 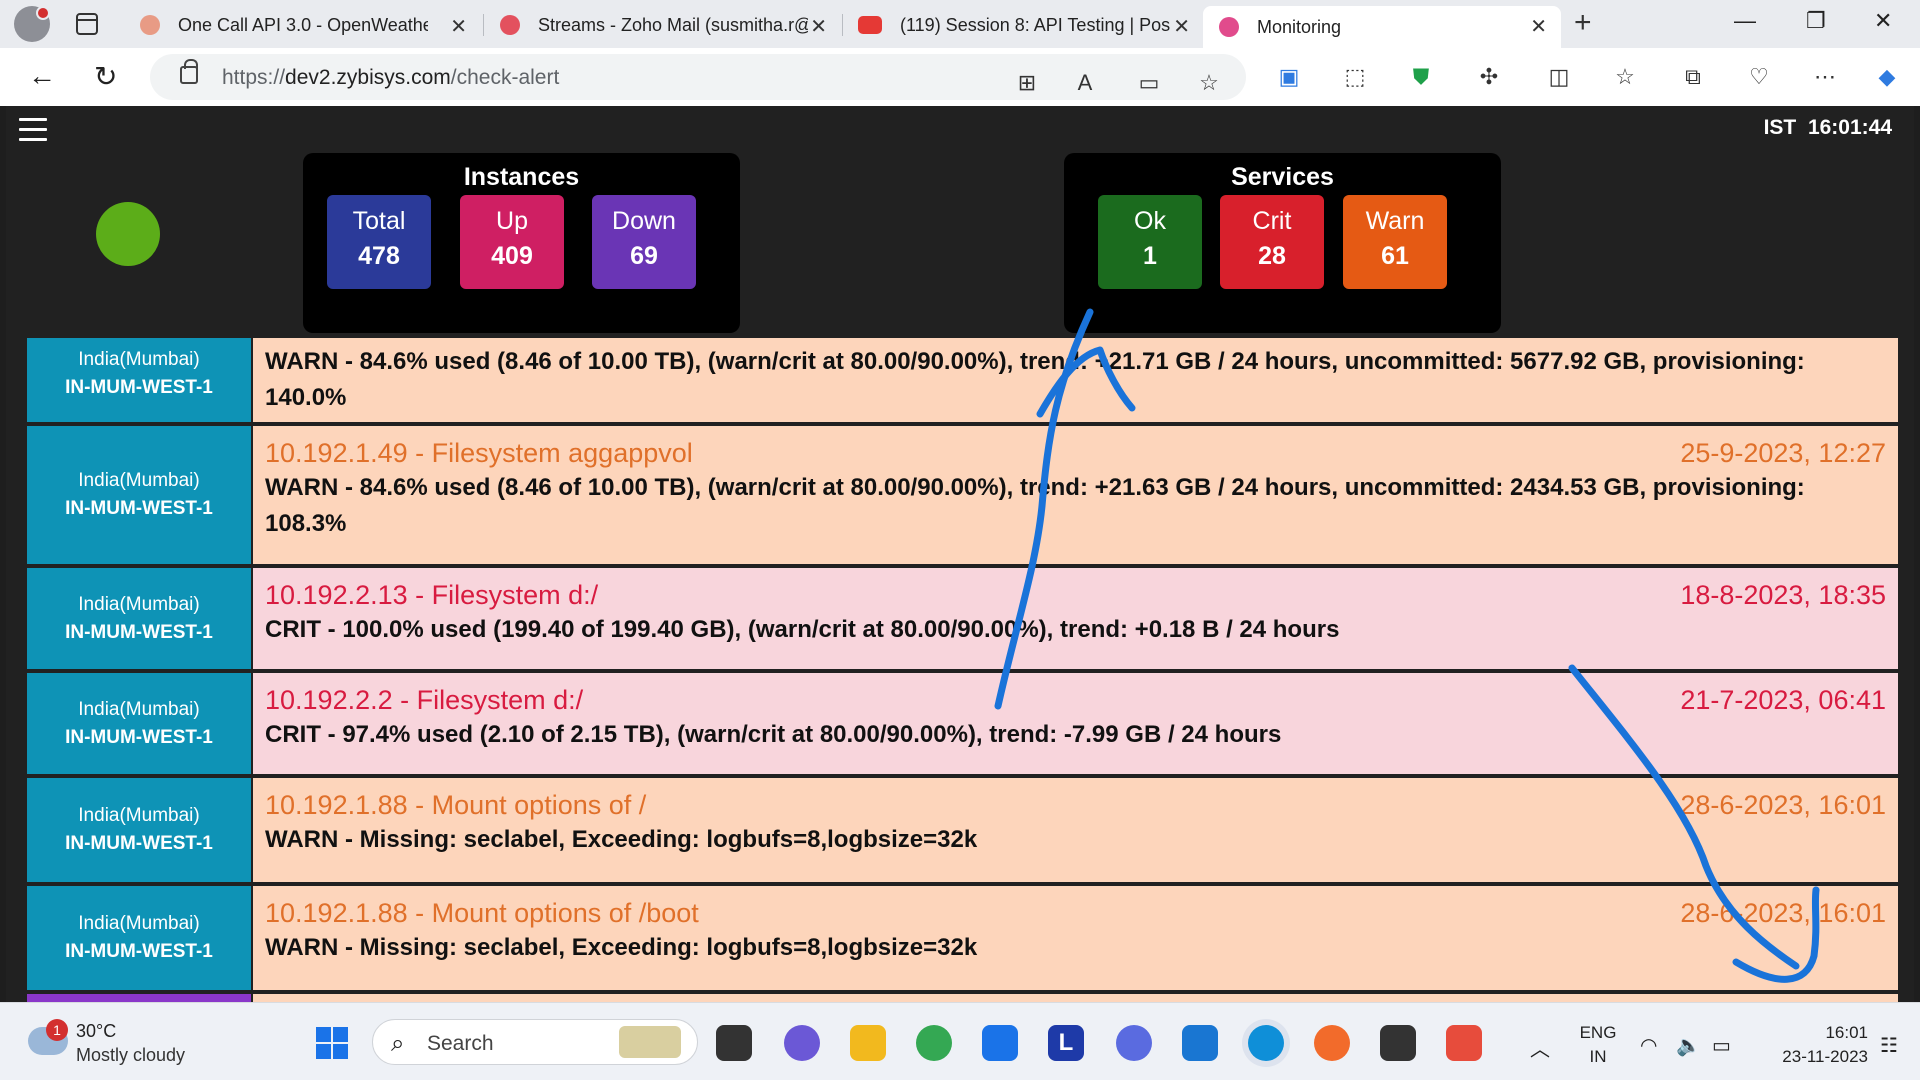 I want to click on task-view-icon, so click(x=734, y=1043).